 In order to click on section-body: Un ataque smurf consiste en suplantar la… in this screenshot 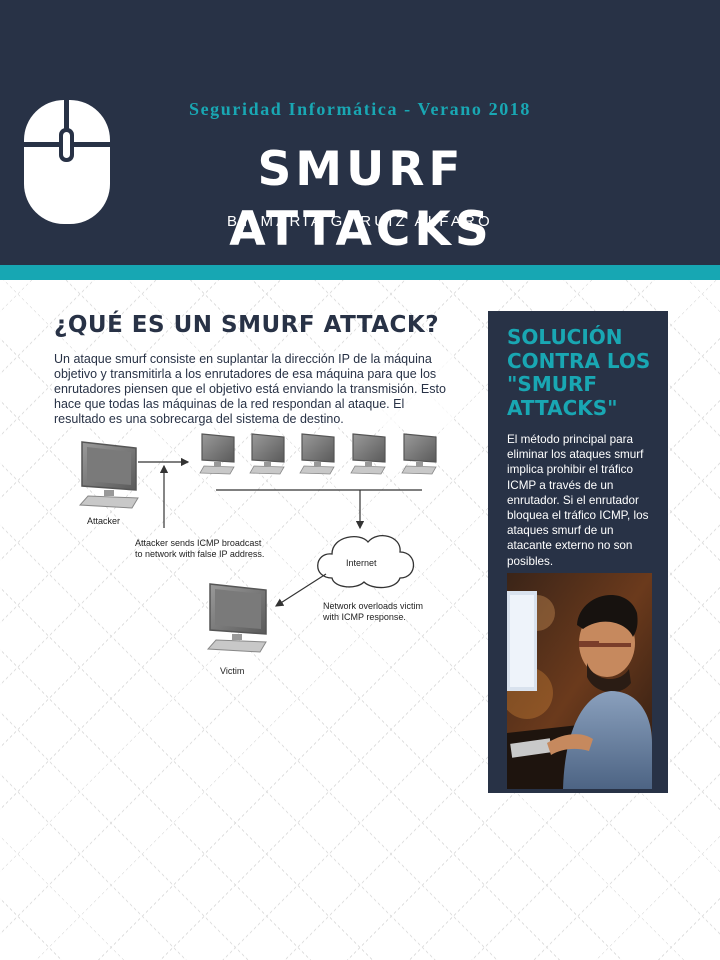, I will do `click(254, 389)`.